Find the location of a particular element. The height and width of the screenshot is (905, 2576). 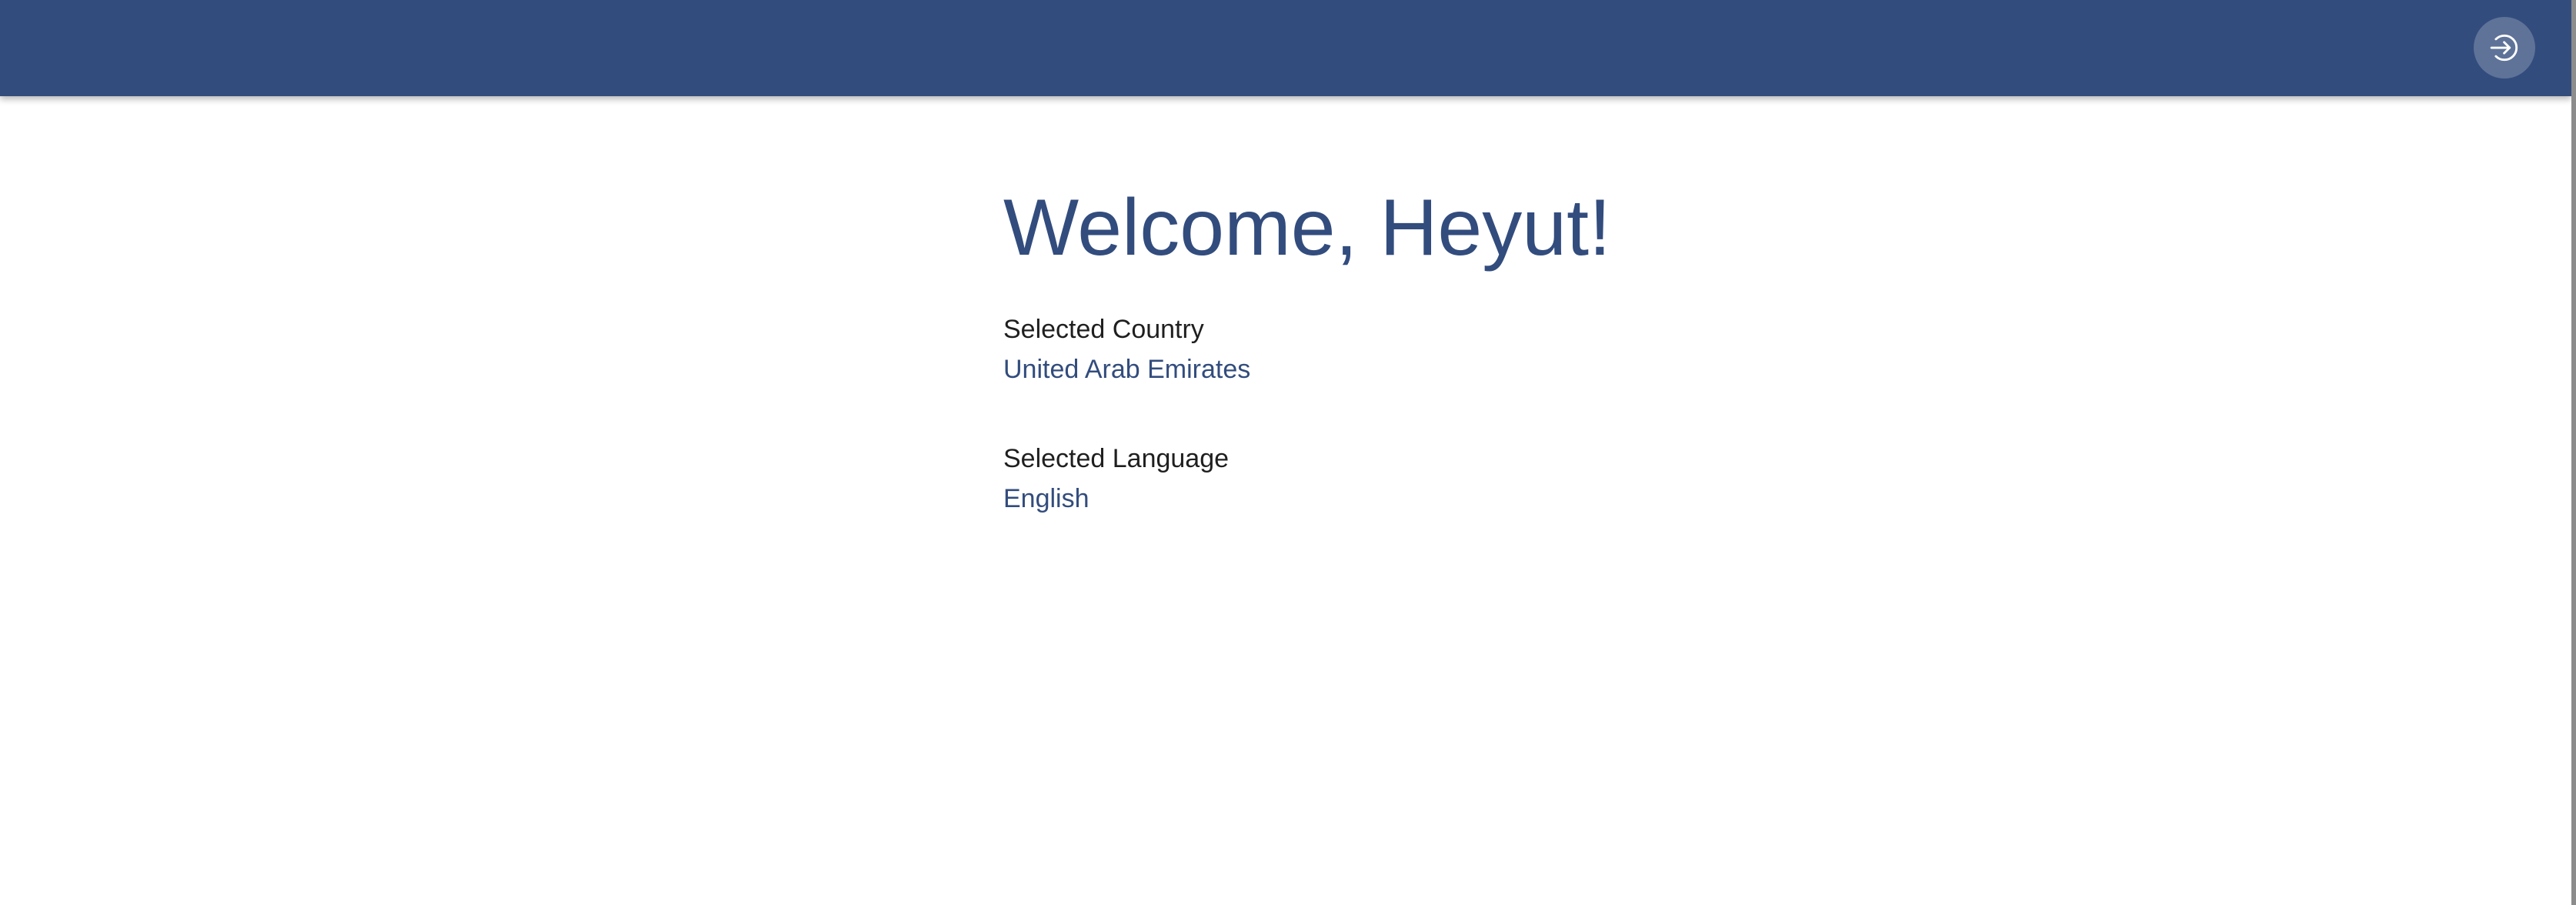

selected-language-label: Selected Language is located at coordinates (1116, 458).